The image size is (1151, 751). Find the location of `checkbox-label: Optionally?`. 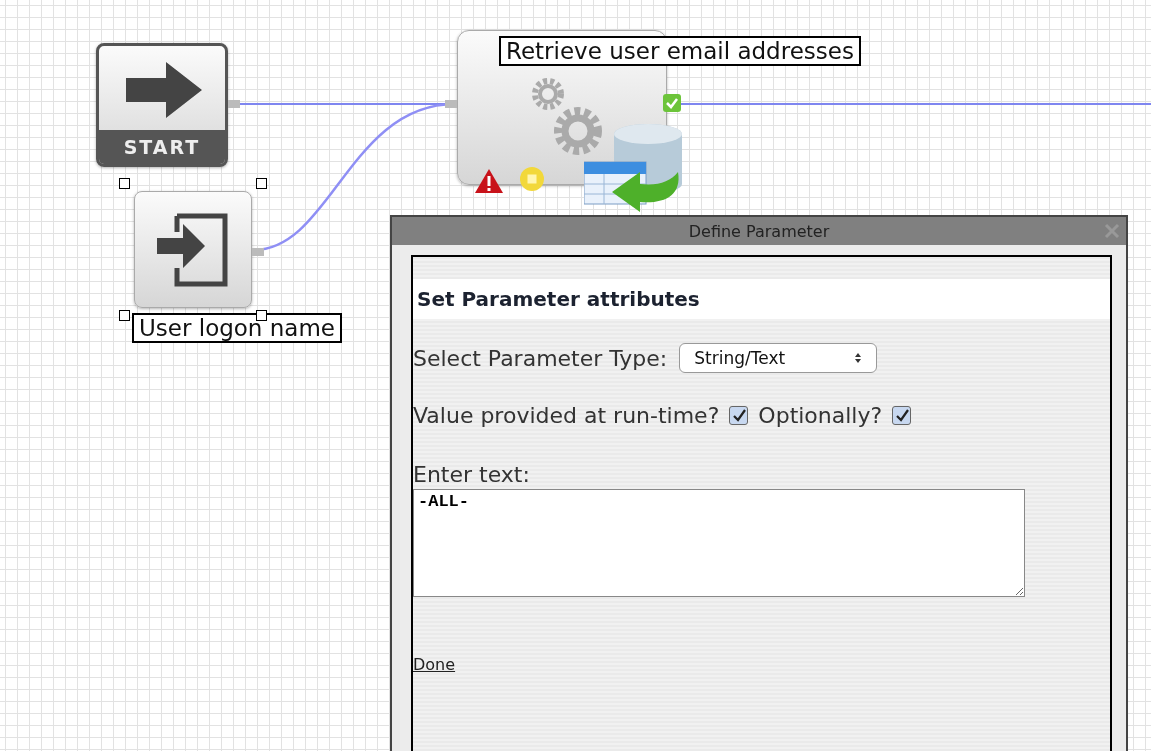

checkbox-label: Optionally? is located at coordinates (820, 415).